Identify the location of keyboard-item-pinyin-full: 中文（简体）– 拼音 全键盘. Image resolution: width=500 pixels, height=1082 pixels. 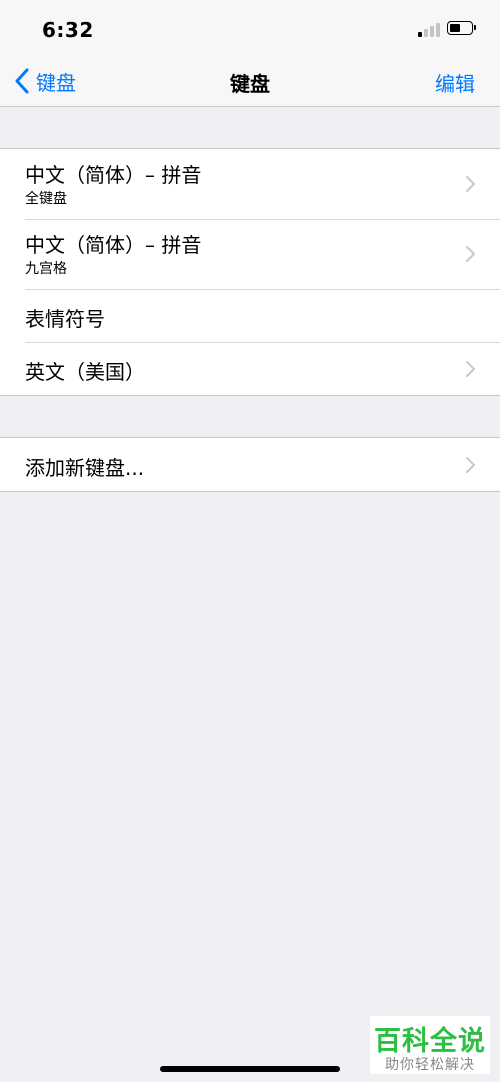
(250, 184).